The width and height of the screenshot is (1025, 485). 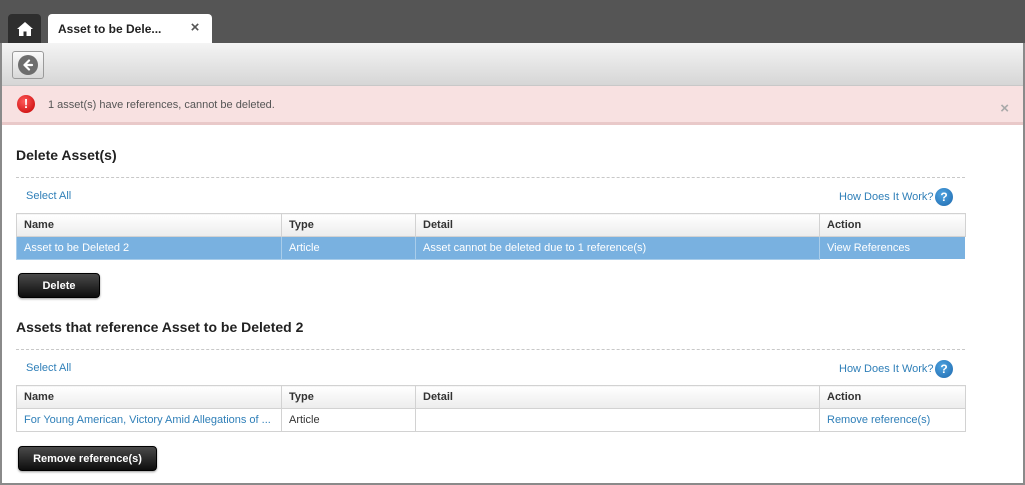 What do you see at coordinates (149, 248) in the screenshot?
I see `cell-name: Asset to be Deleted 2` at bounding box center [149, 248].